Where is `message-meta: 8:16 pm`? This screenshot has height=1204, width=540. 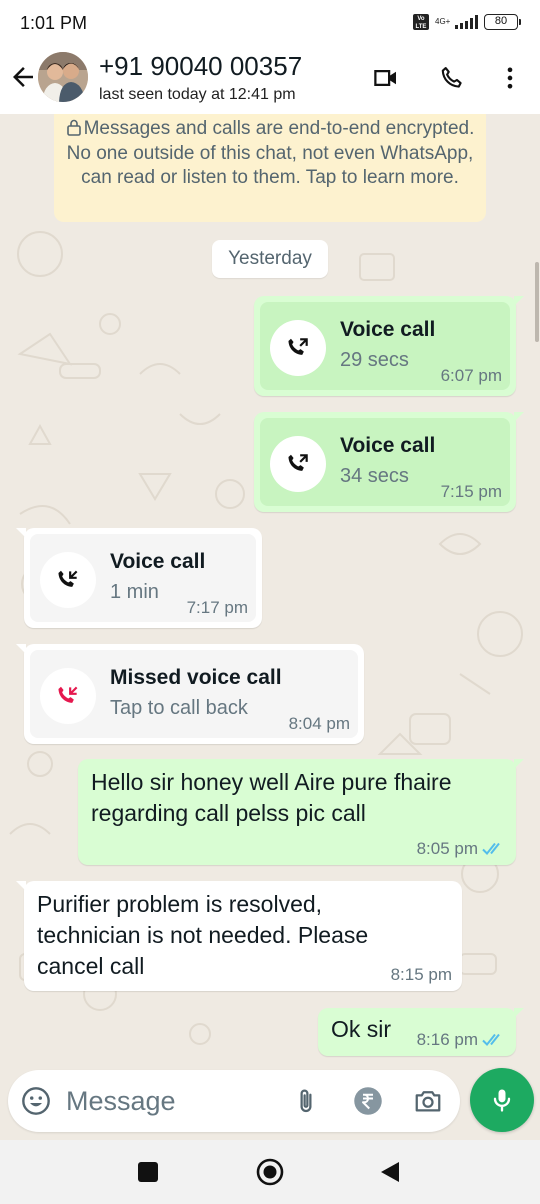 message-meta: 8:16 pm is located at coordinates (461, 1040).